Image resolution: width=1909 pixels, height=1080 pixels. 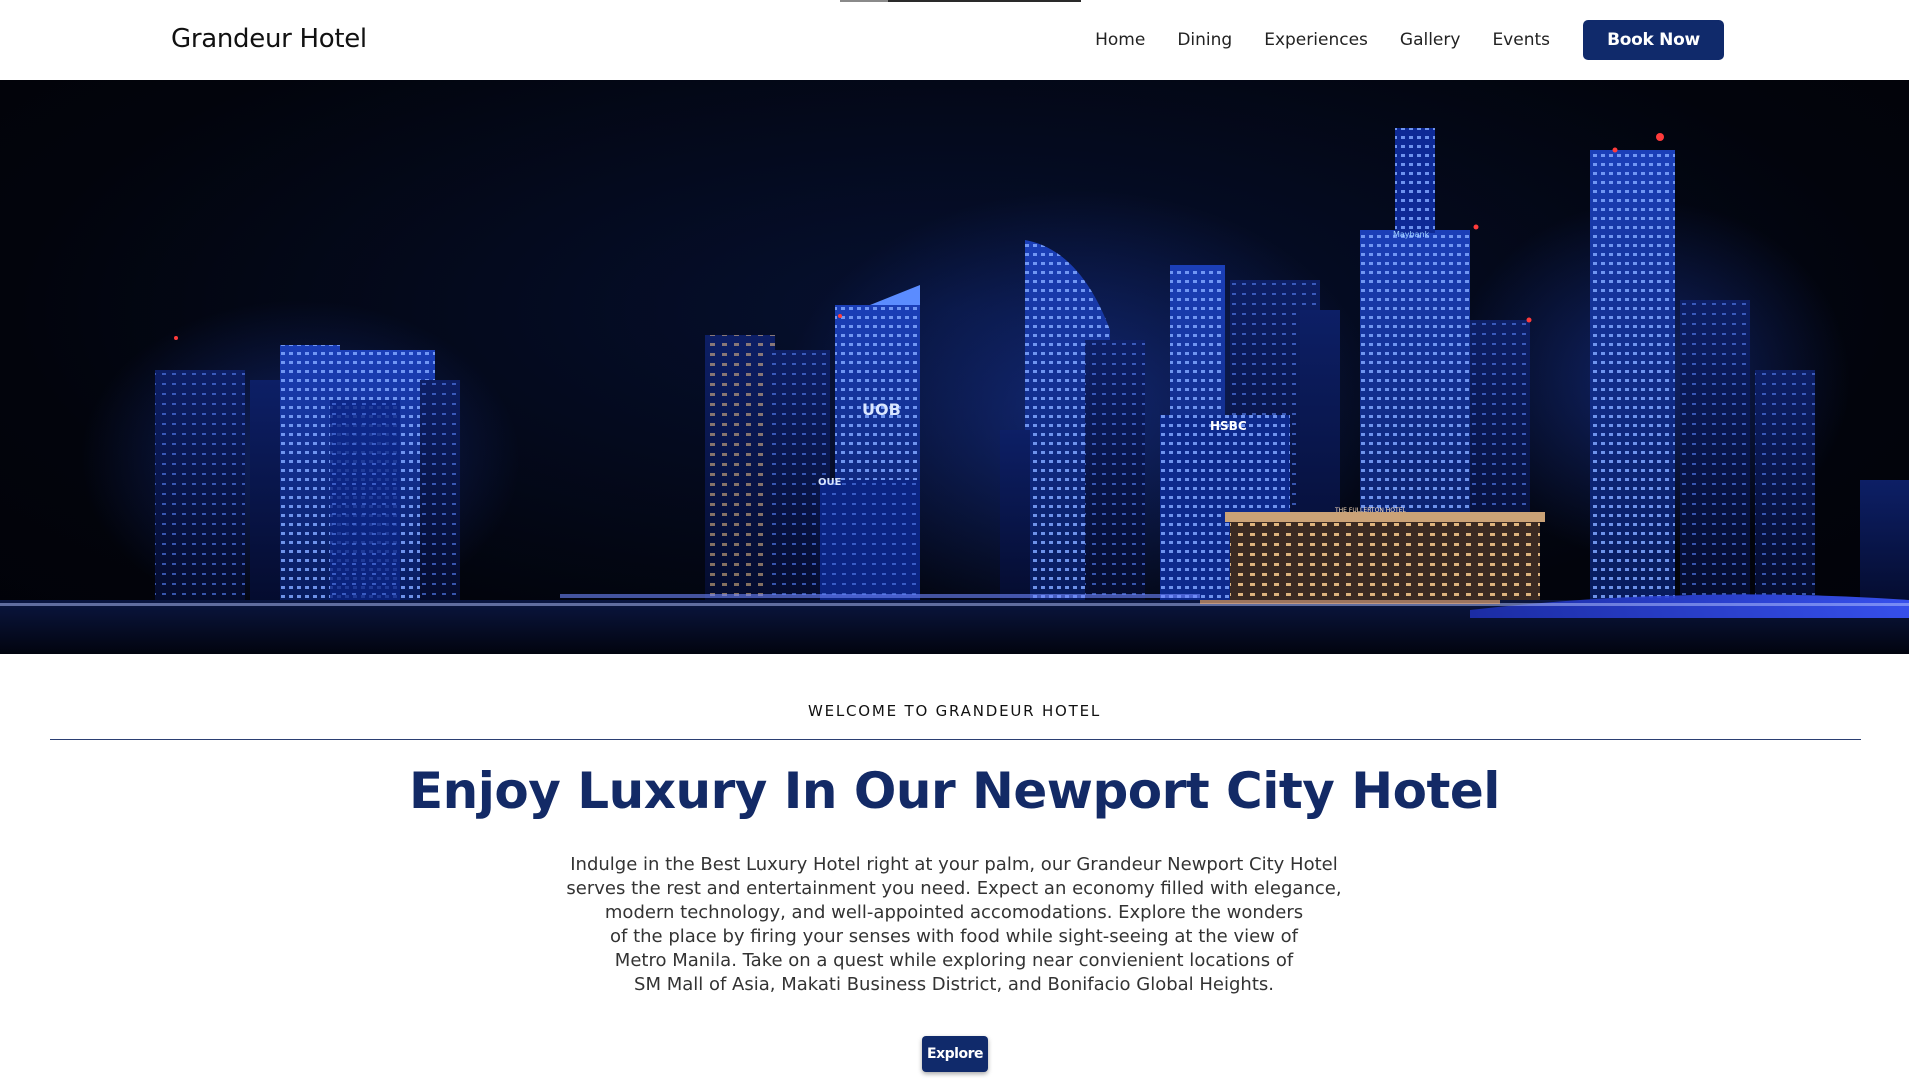 I want to click on nav-item-events: Events, so click(x=1521, y=40).